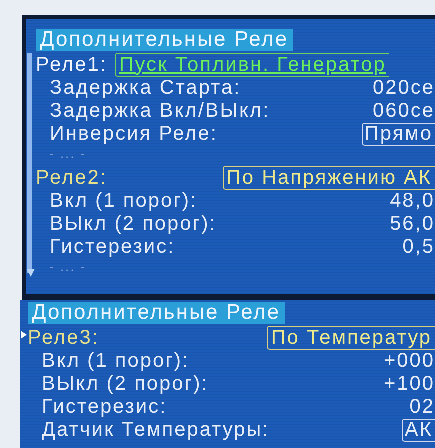 Image resolution: width=435 pixels, height=448 pixels. Describe the element at coordinates (252, 65) in the screenshot. I see `relay-mode-option: Пуск Топливн. Генератор` at that location.